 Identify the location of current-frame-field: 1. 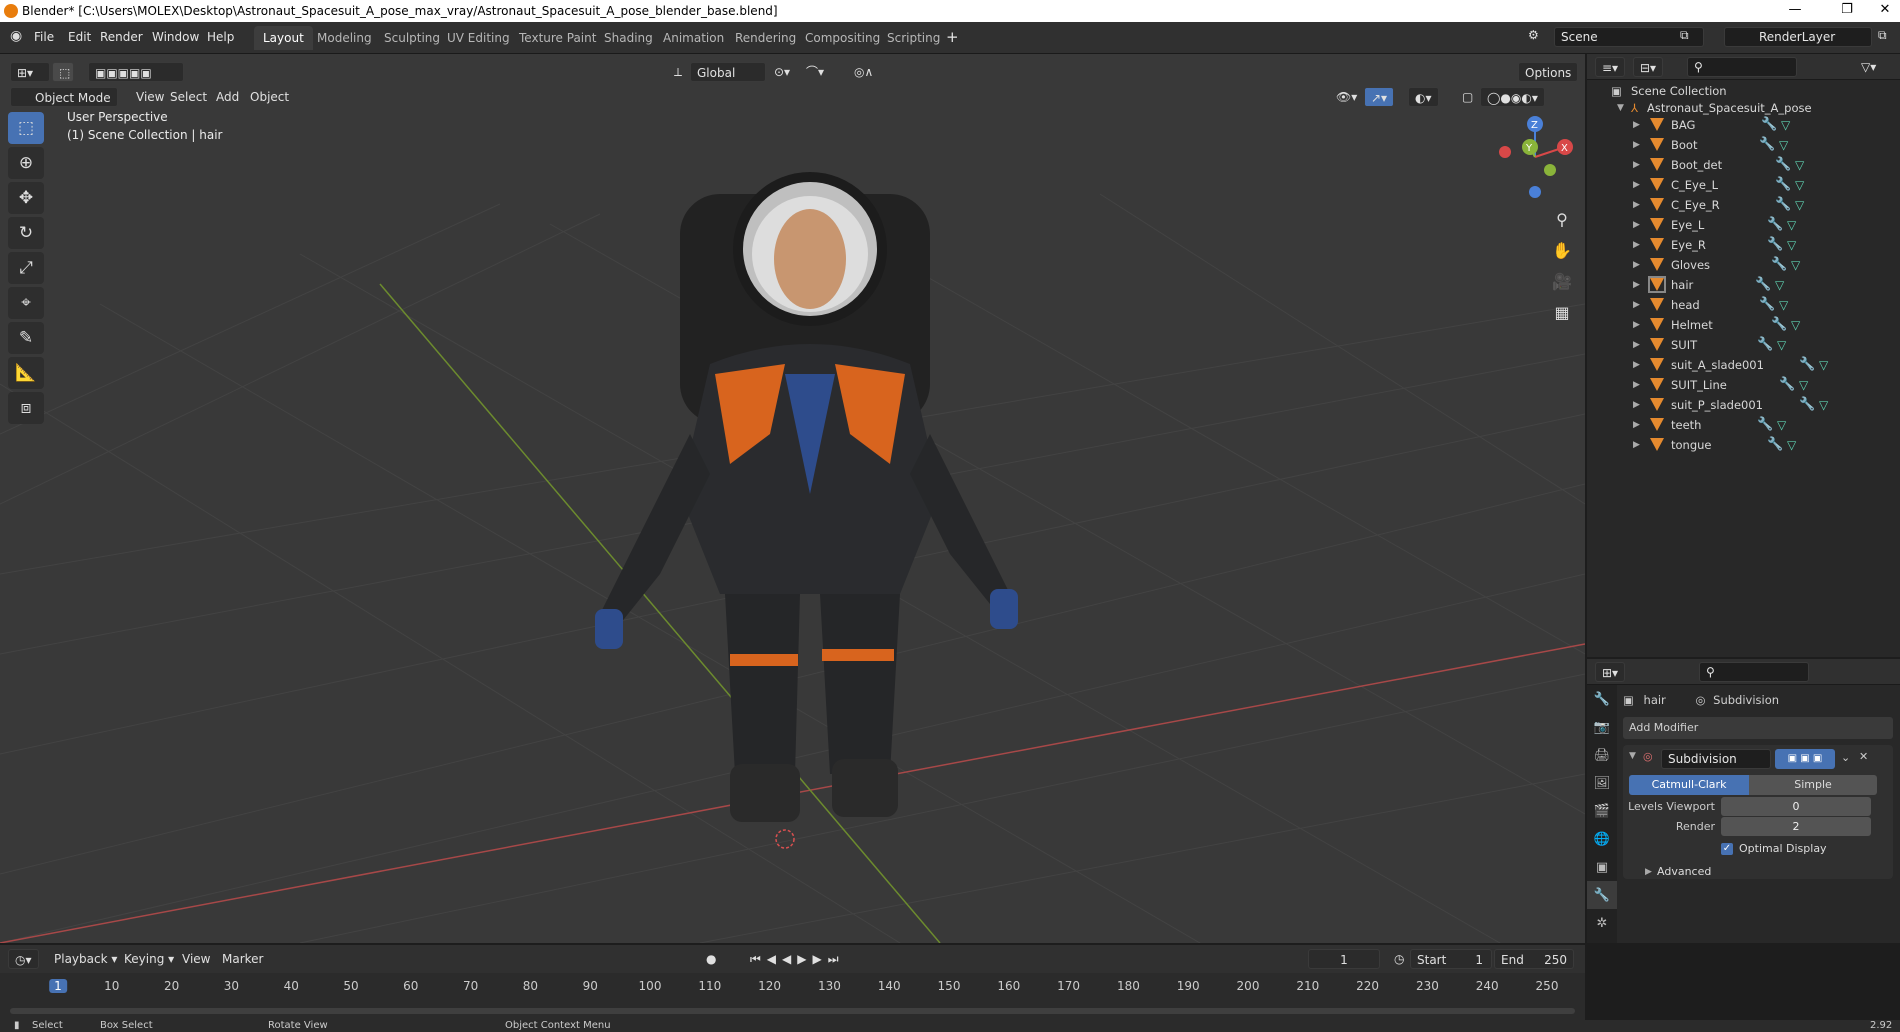
(1344, 959).